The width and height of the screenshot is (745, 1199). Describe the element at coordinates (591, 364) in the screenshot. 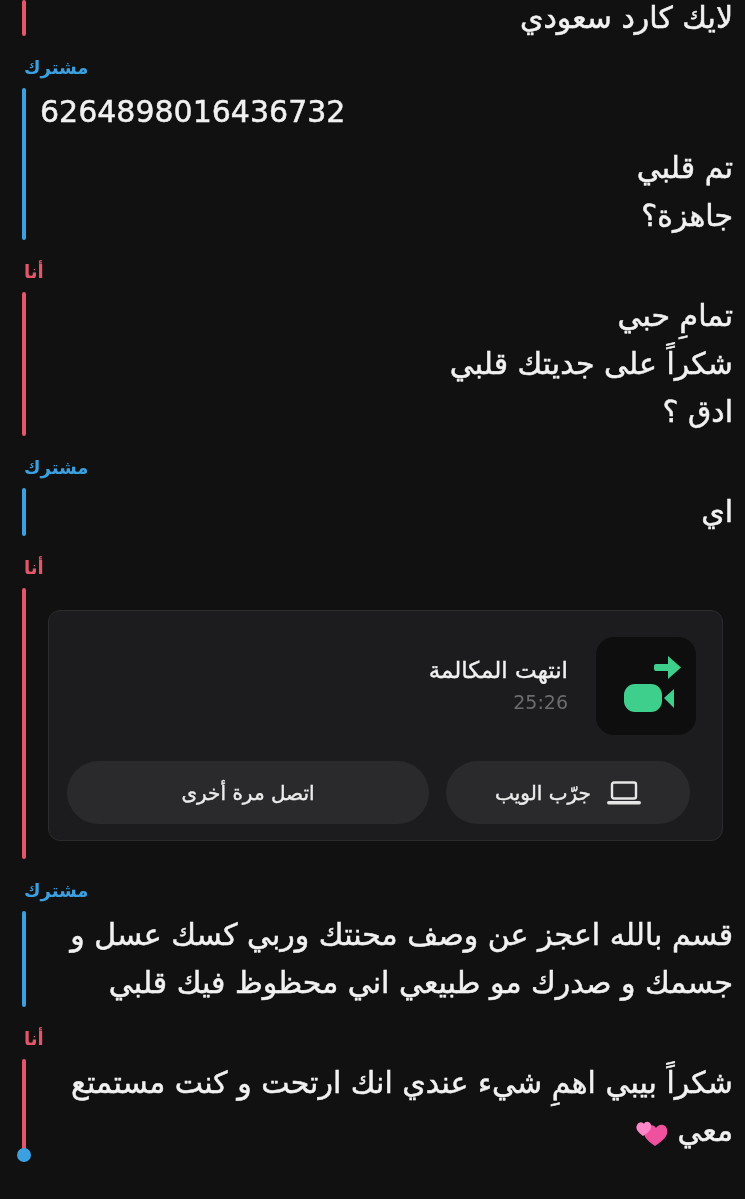

I see `message-text: تمامِ حبي شكراً على جديتك قلبي ادق ؟` at that location.